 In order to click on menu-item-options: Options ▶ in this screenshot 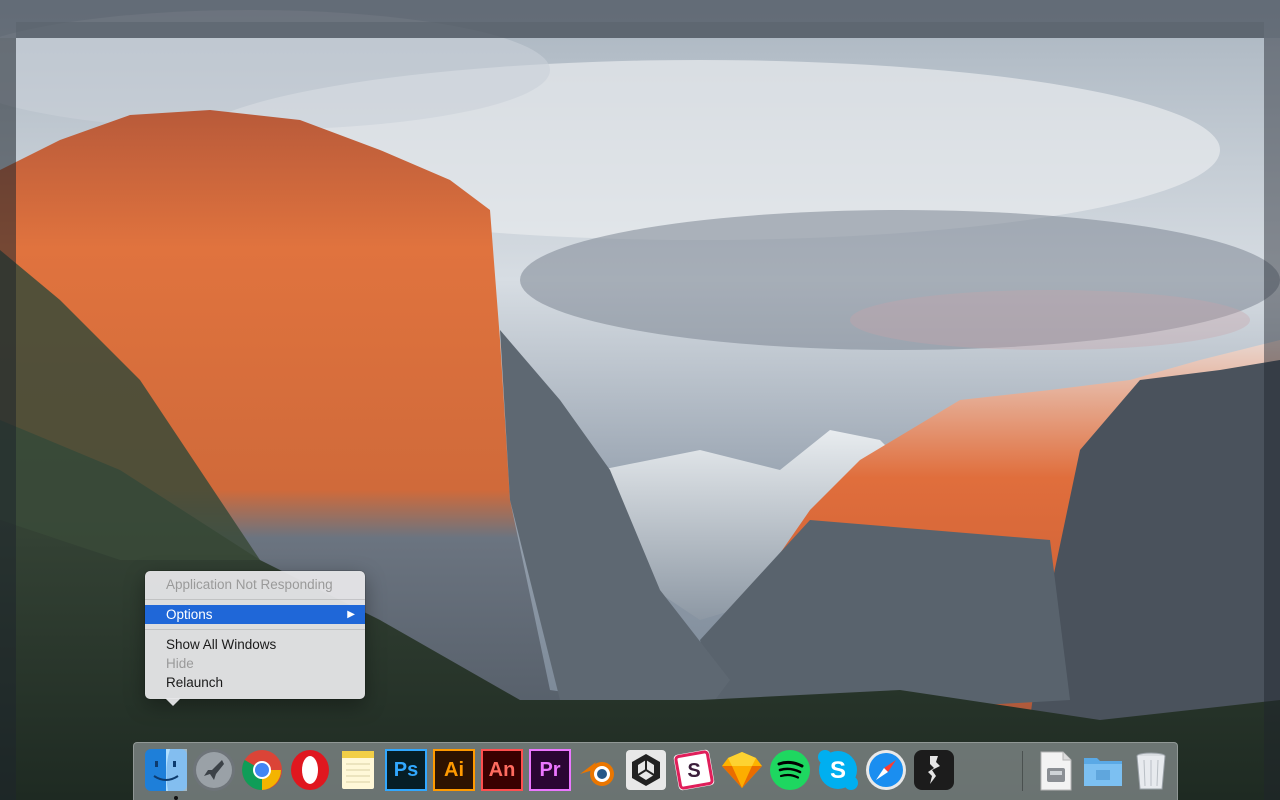, I will do `click(255, 614)`.